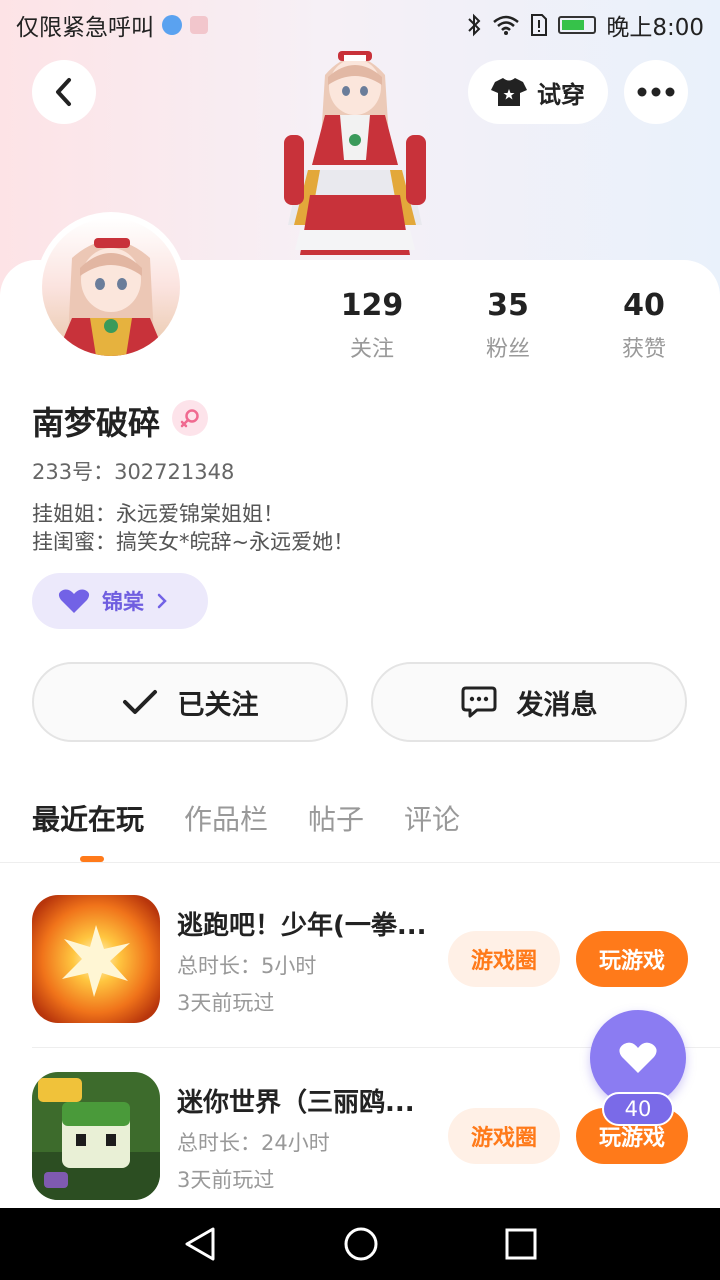  I want to click on divider, so click(360, 862).